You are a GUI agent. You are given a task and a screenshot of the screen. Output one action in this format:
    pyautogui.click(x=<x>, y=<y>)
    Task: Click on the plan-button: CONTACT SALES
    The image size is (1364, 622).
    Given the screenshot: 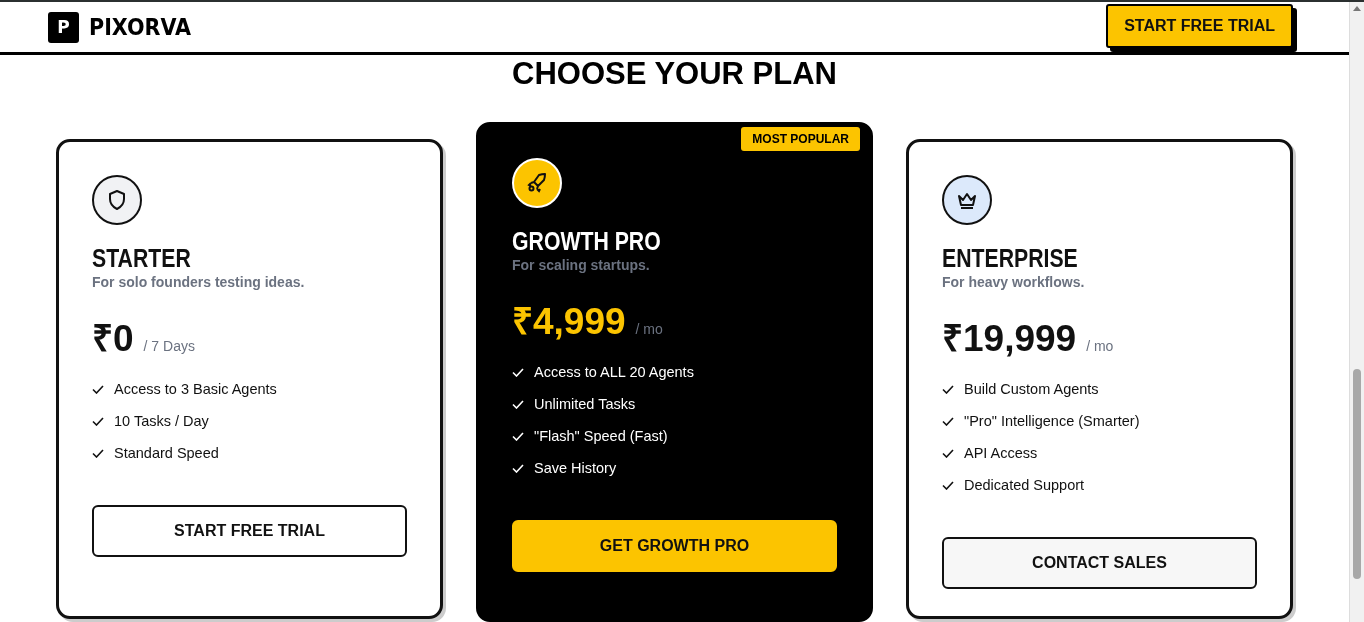 What is the action you would take?
    pyautogui.click(x=1099, y=563)
    